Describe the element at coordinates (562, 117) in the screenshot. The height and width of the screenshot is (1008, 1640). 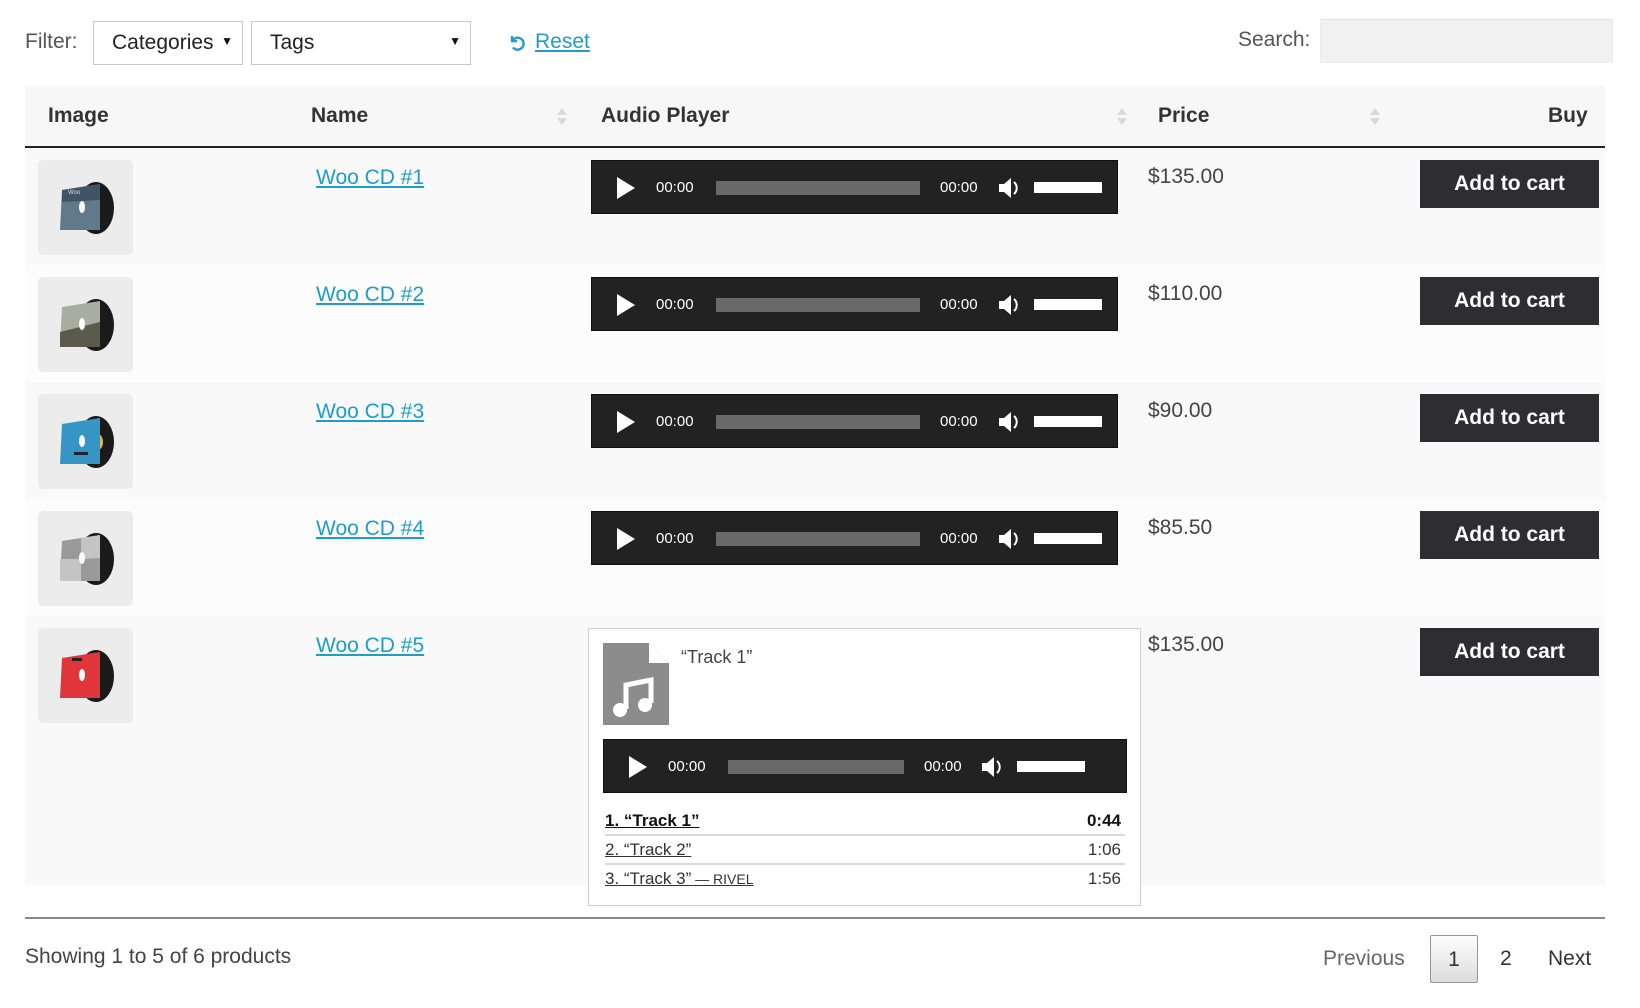
I see `sort-name-icon` at that location.